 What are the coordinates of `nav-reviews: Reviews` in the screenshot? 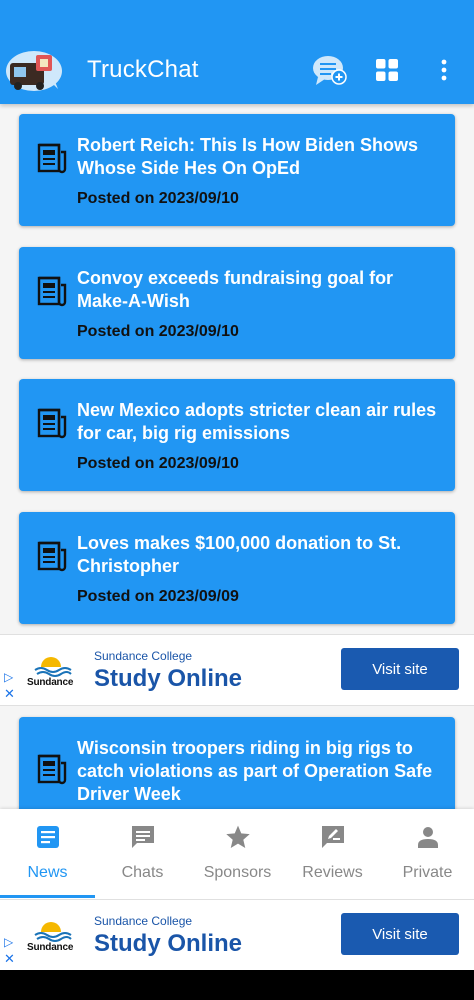 It's located at (332, 854).